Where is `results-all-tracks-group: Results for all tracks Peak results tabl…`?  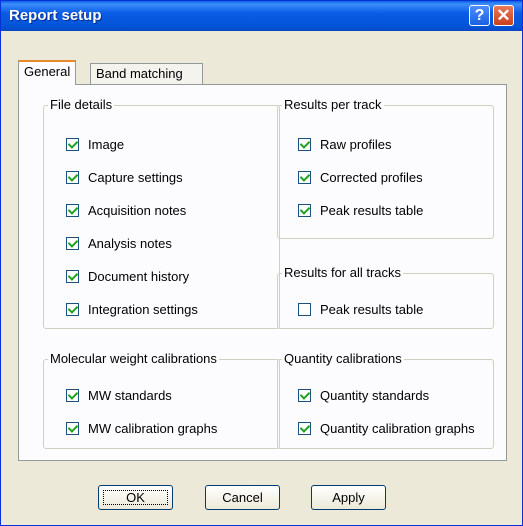 results-all-tracks-group: Results for all tracks Peak results tabl… is located at coordinates (385, 297).